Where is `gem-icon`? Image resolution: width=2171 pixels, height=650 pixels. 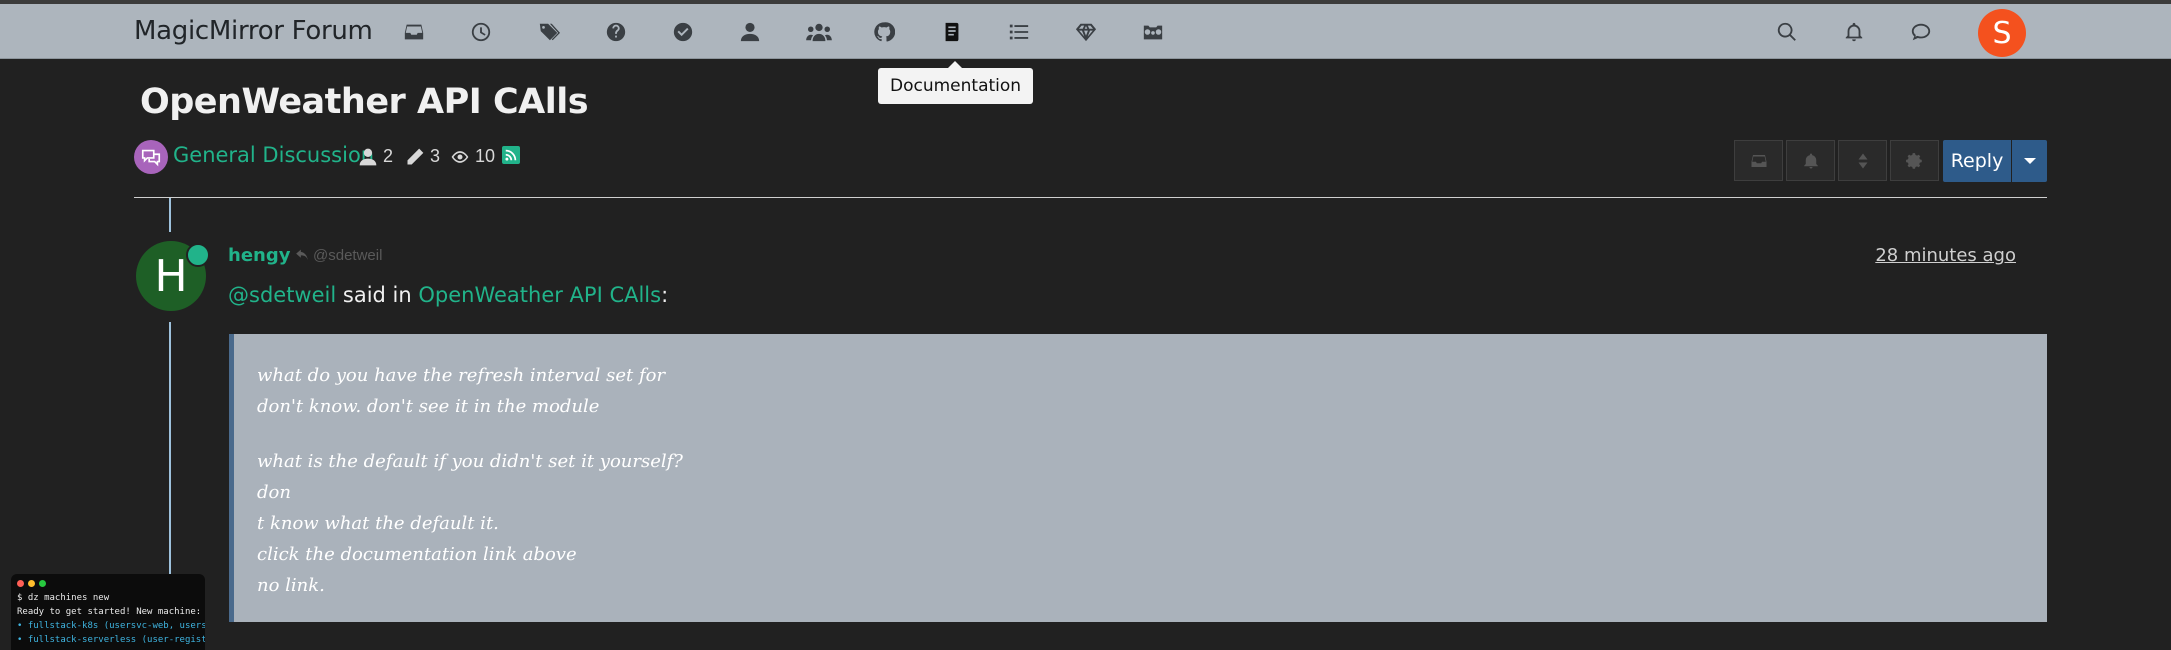 gem-icon is located at coordinates (1086, 32).